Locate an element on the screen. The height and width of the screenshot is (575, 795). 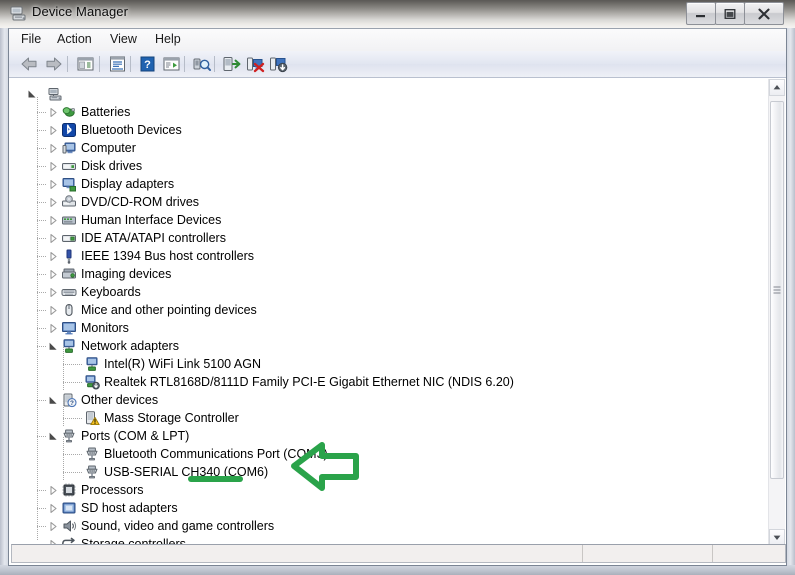
dvd-drive-icon is located at coordinates (69, 201).